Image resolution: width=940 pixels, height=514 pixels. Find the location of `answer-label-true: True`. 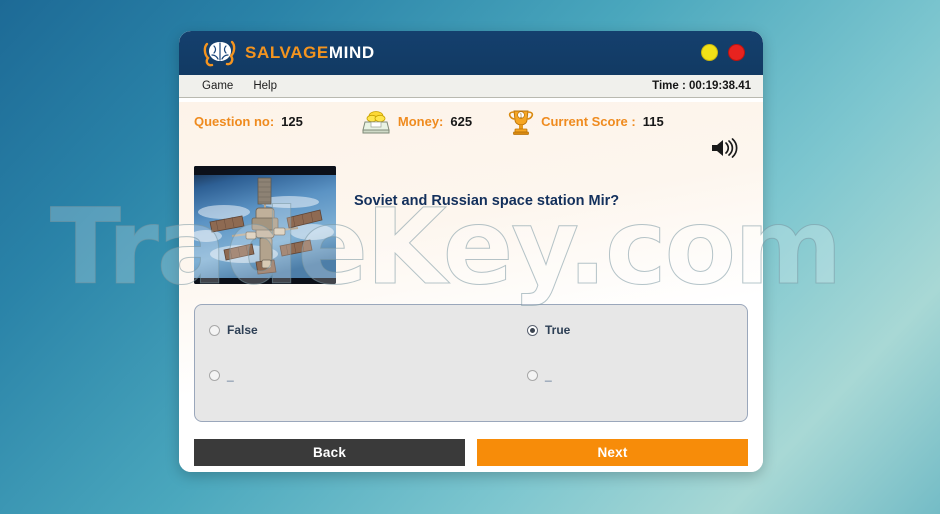

answer-label-true: True is located at coordinates (558, 330).